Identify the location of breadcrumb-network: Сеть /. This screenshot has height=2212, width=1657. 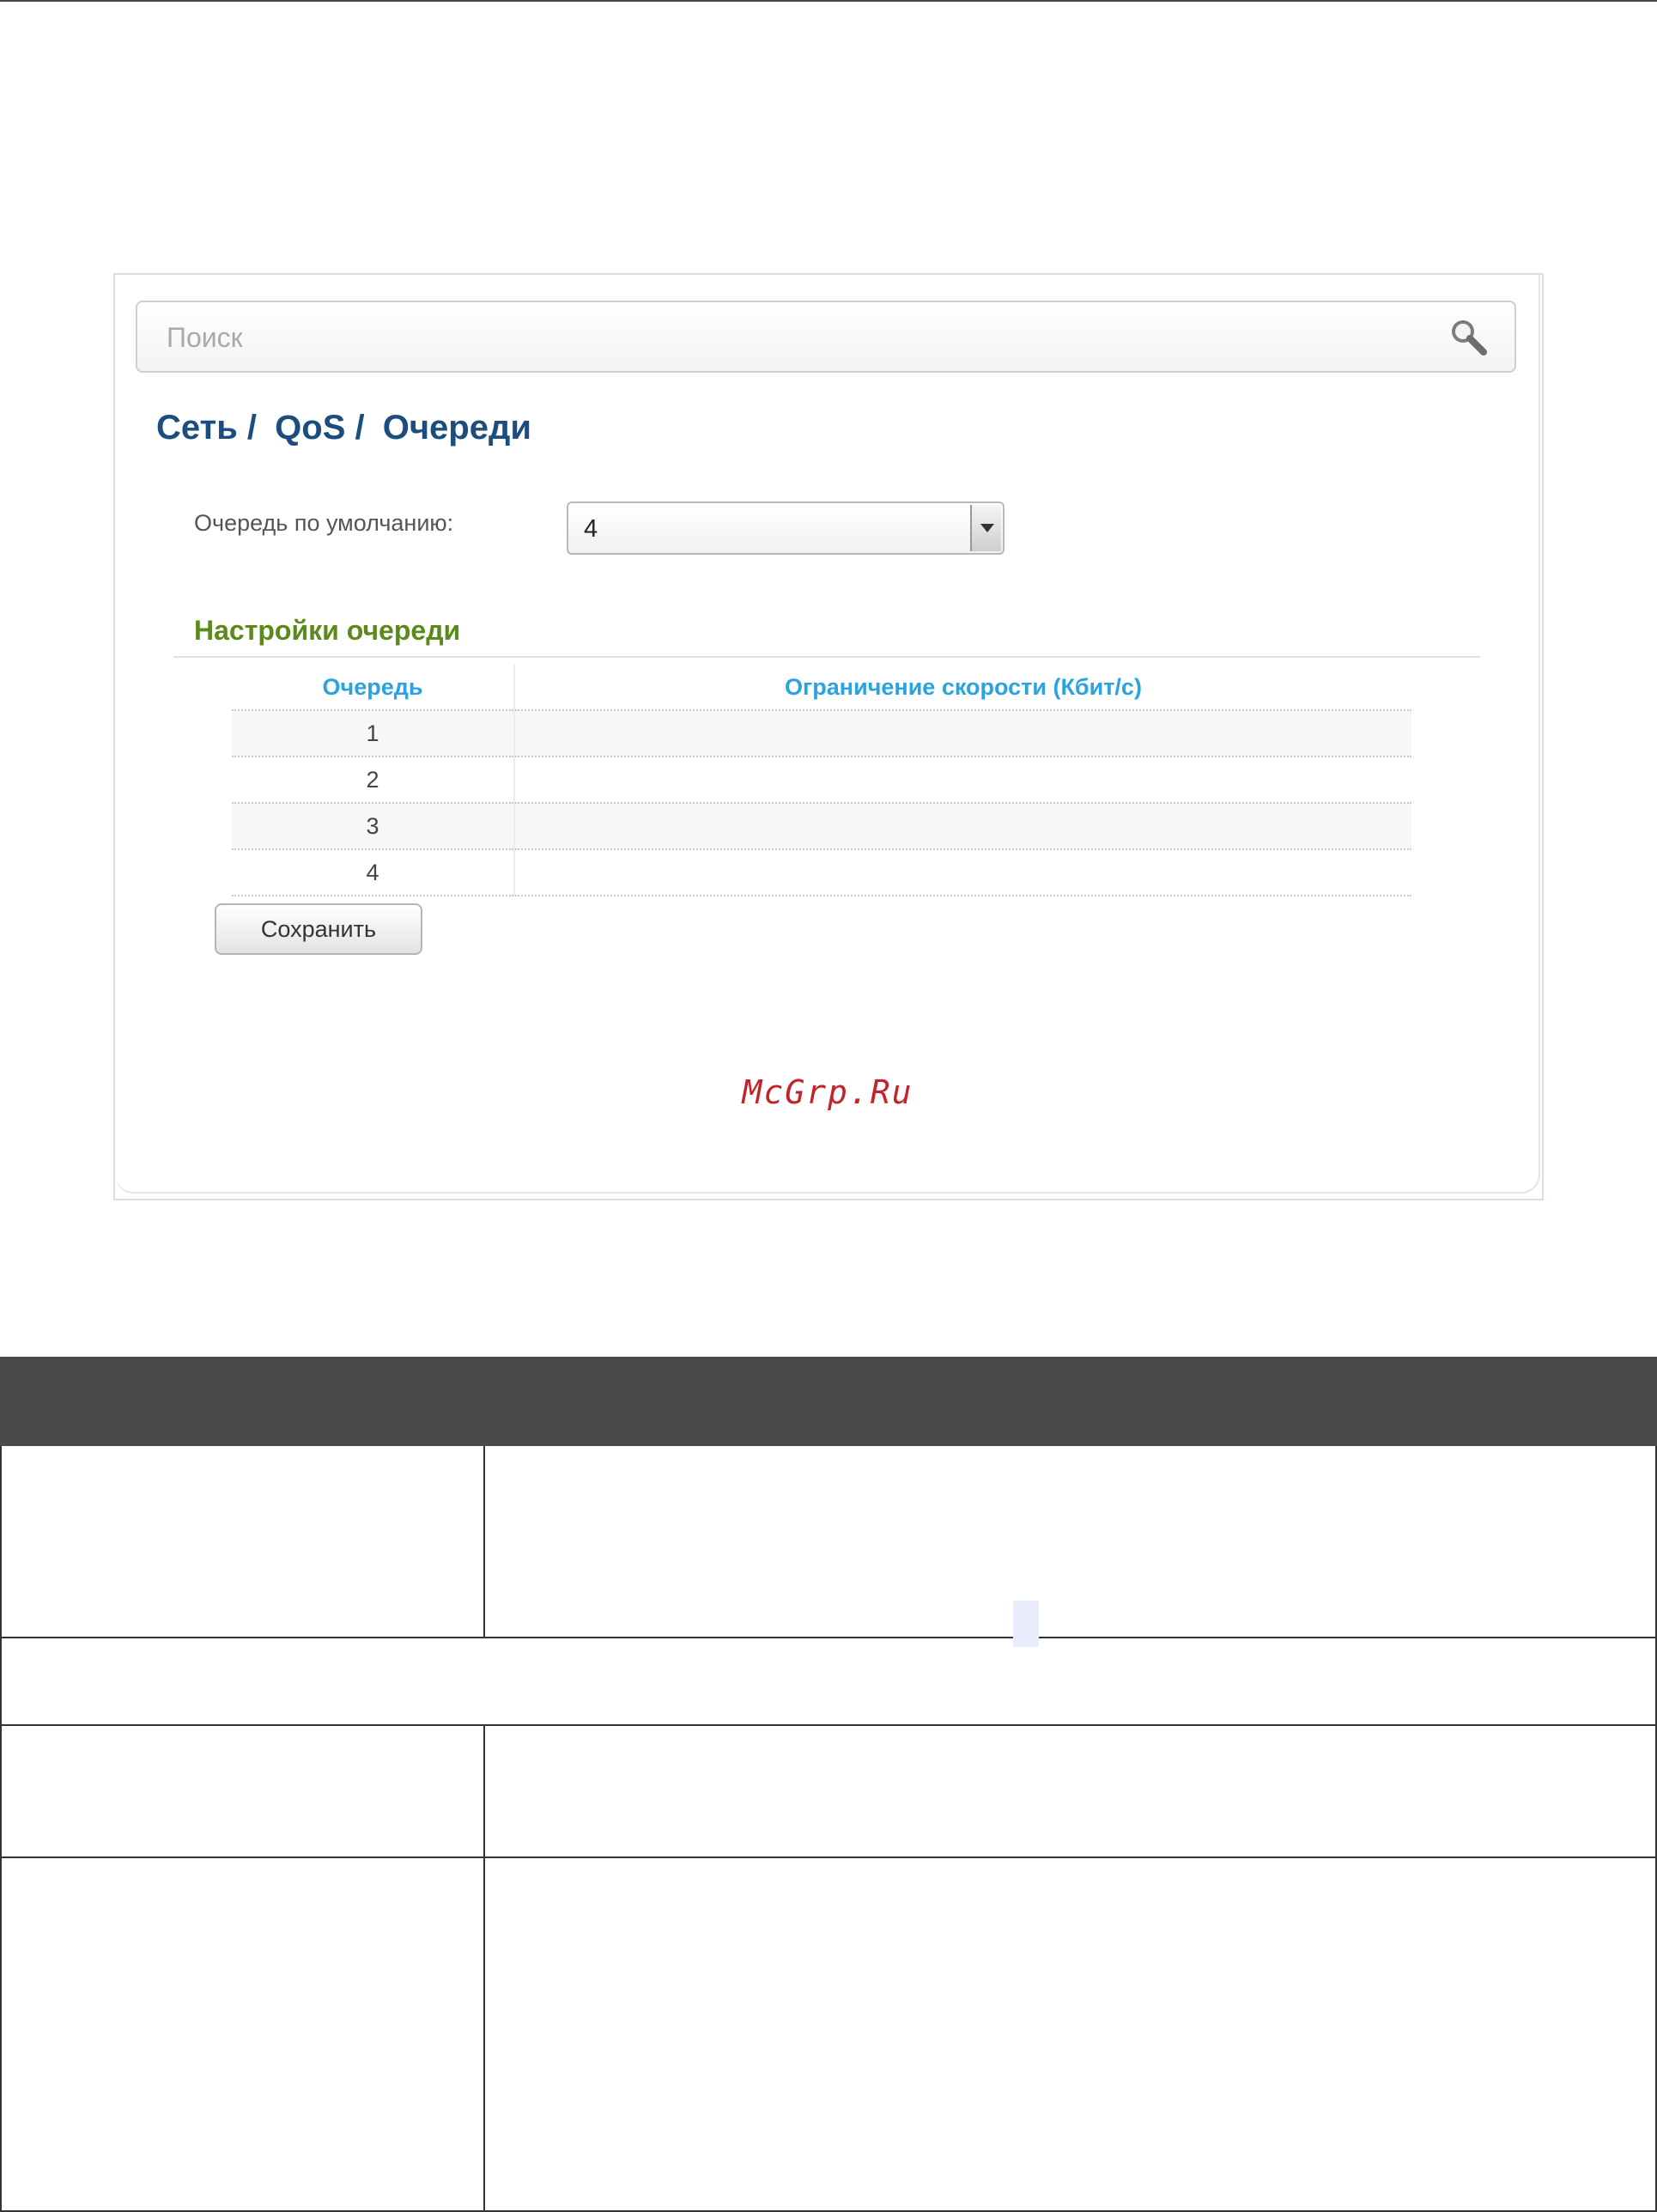
(206, 428).